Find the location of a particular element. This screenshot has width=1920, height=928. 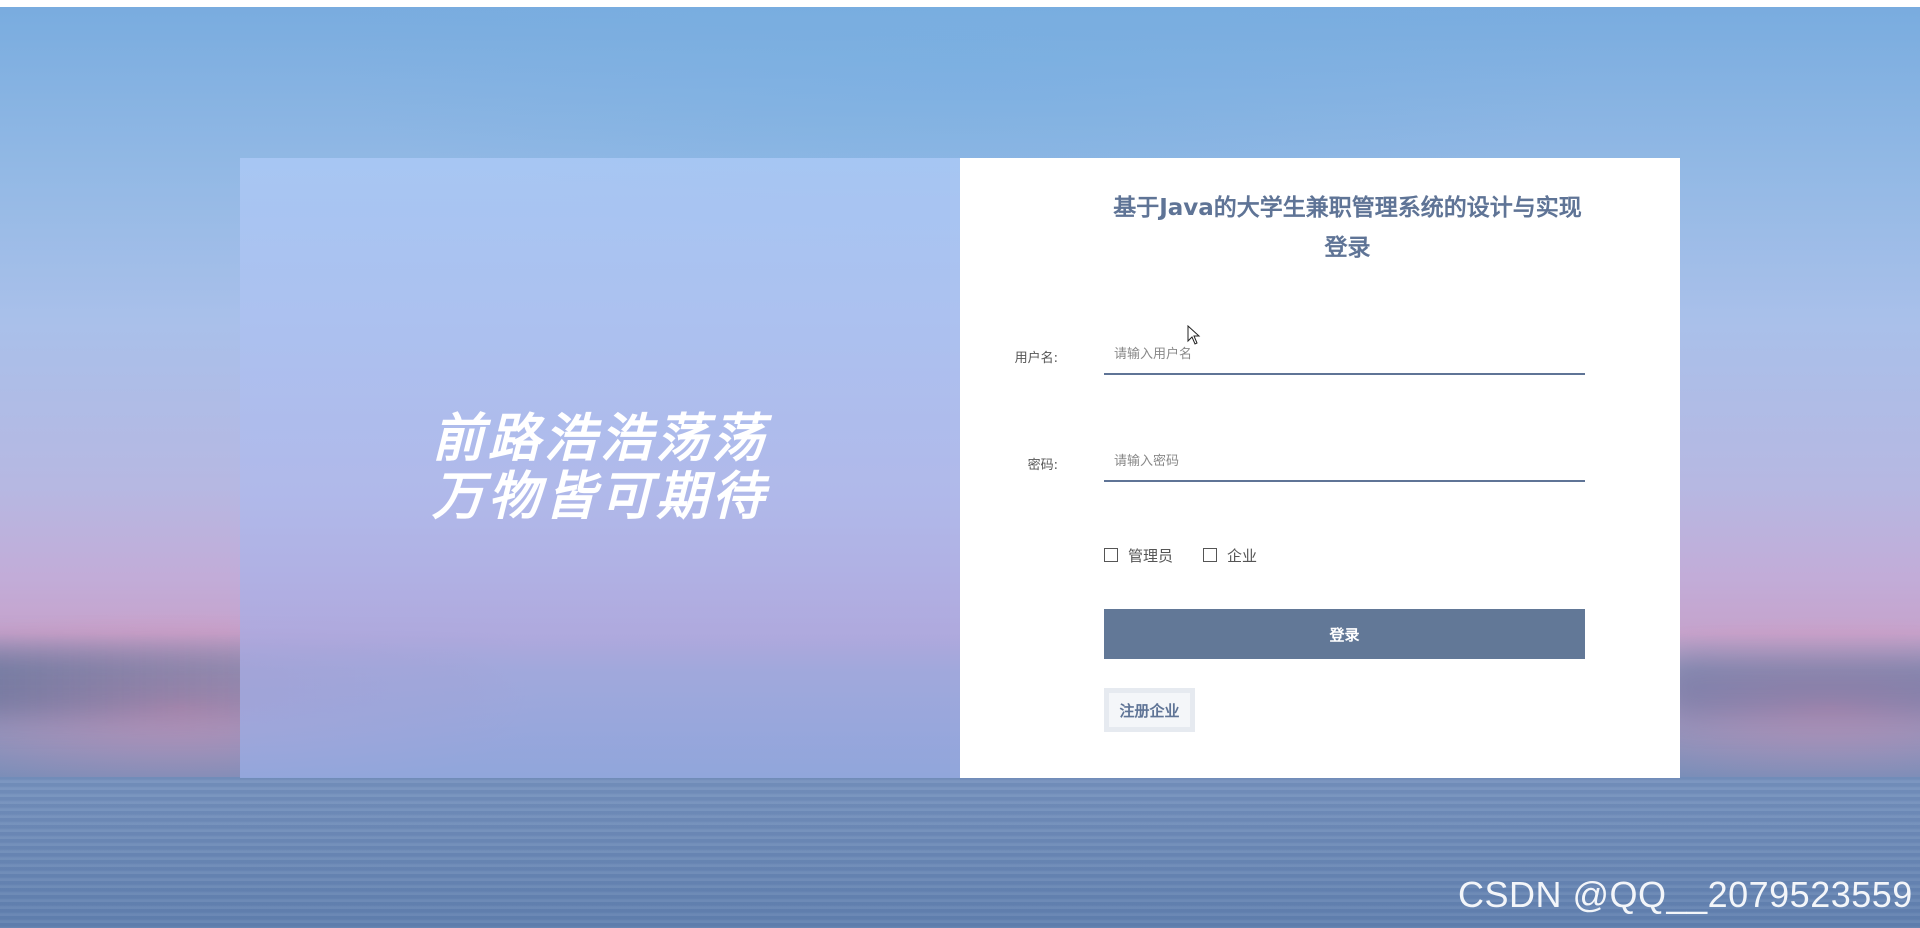

role-selector: 管理员 企业 is located at coordinates (1195, 555).